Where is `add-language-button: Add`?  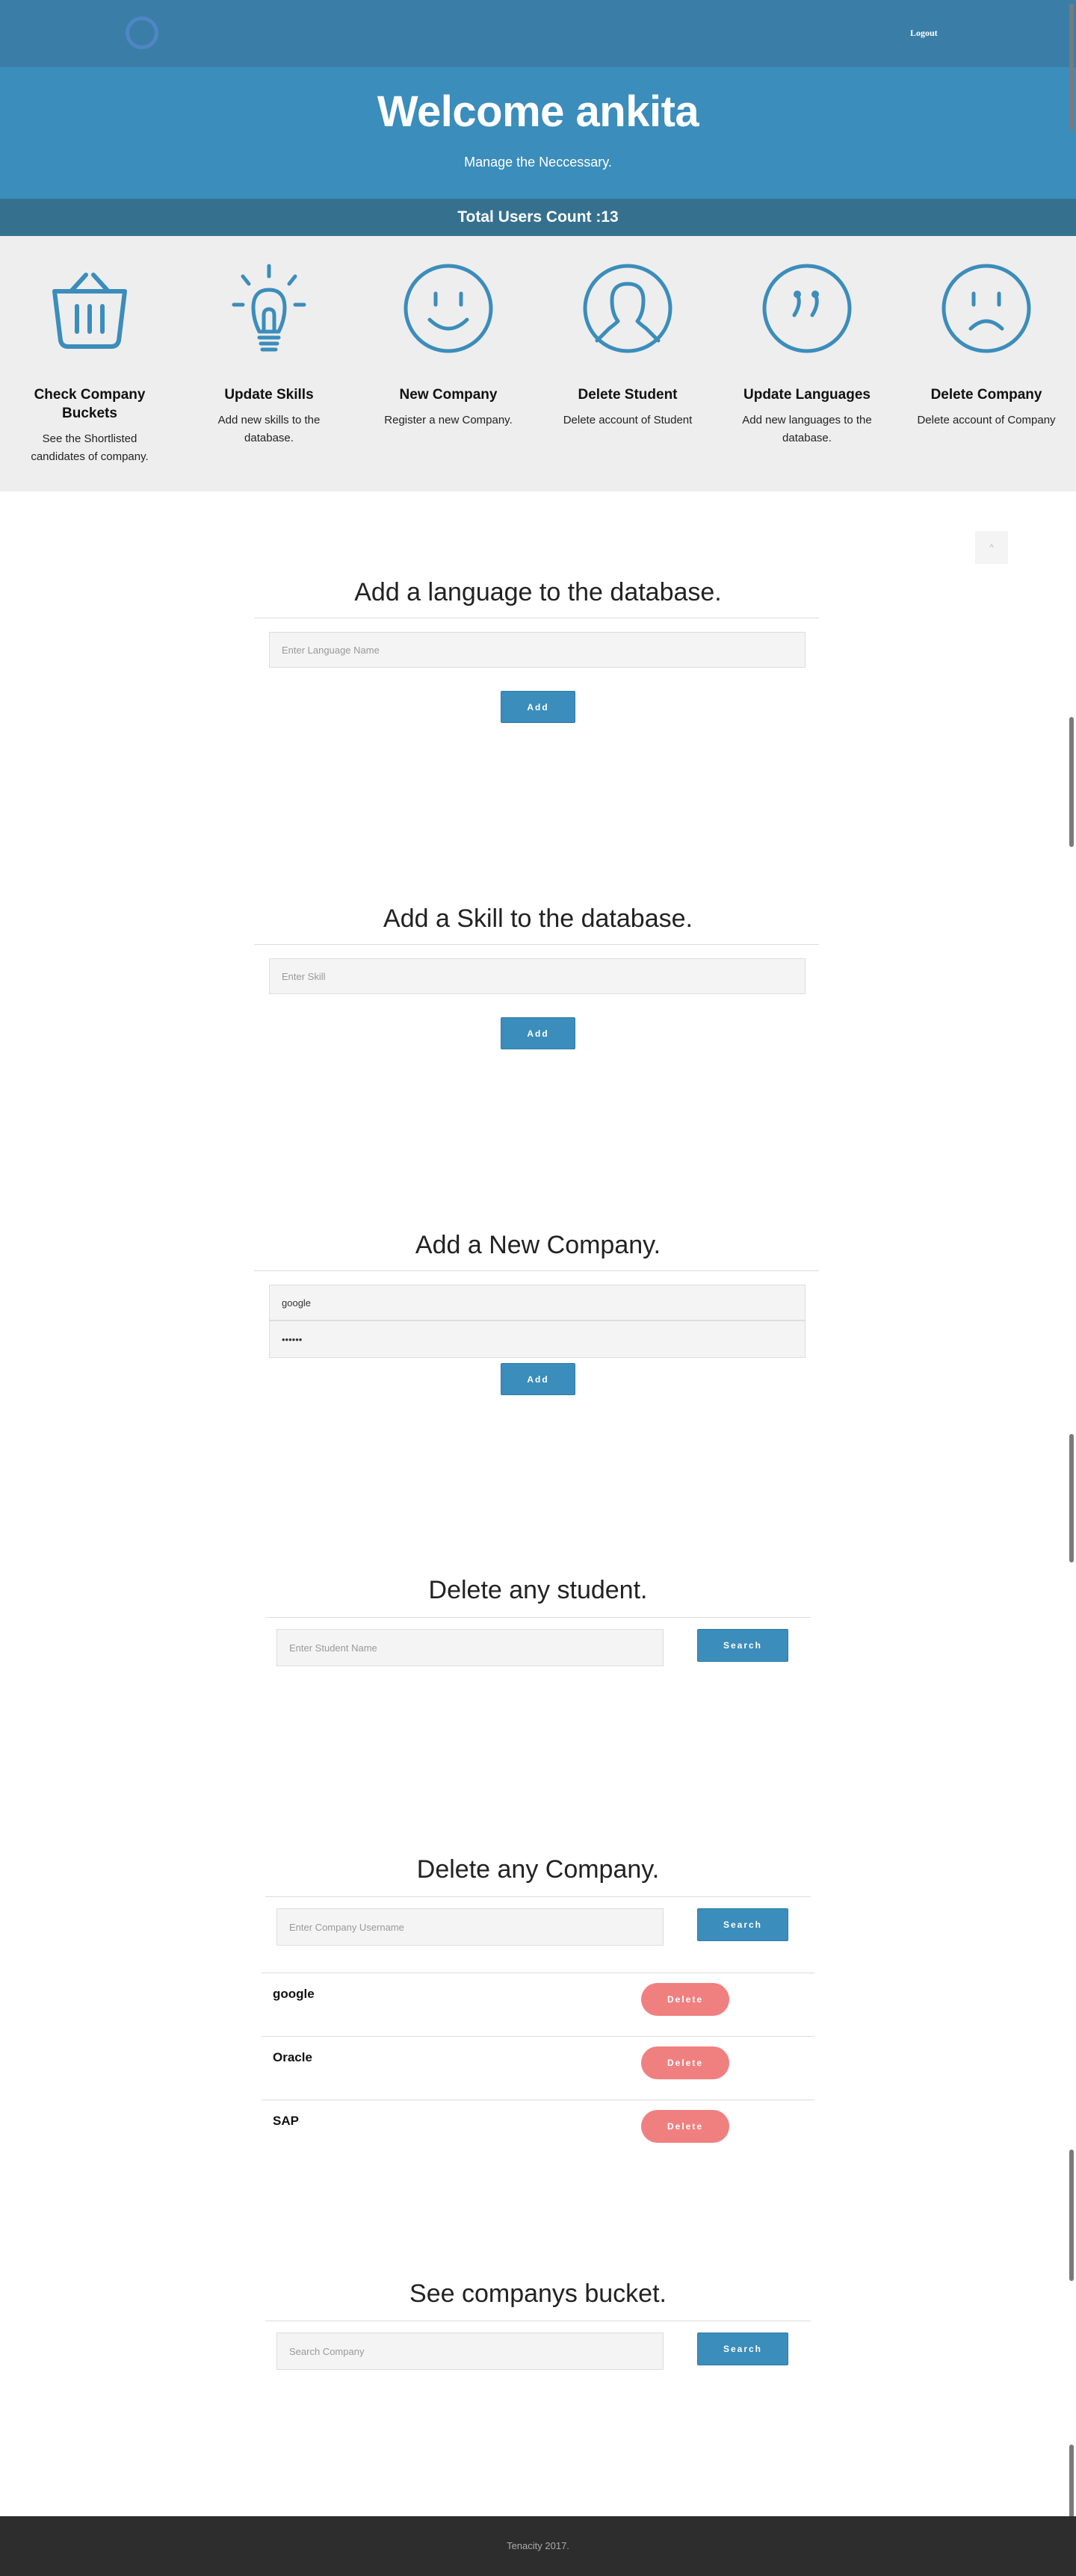
add-language-button: Add is located at coordinates (538, 707).